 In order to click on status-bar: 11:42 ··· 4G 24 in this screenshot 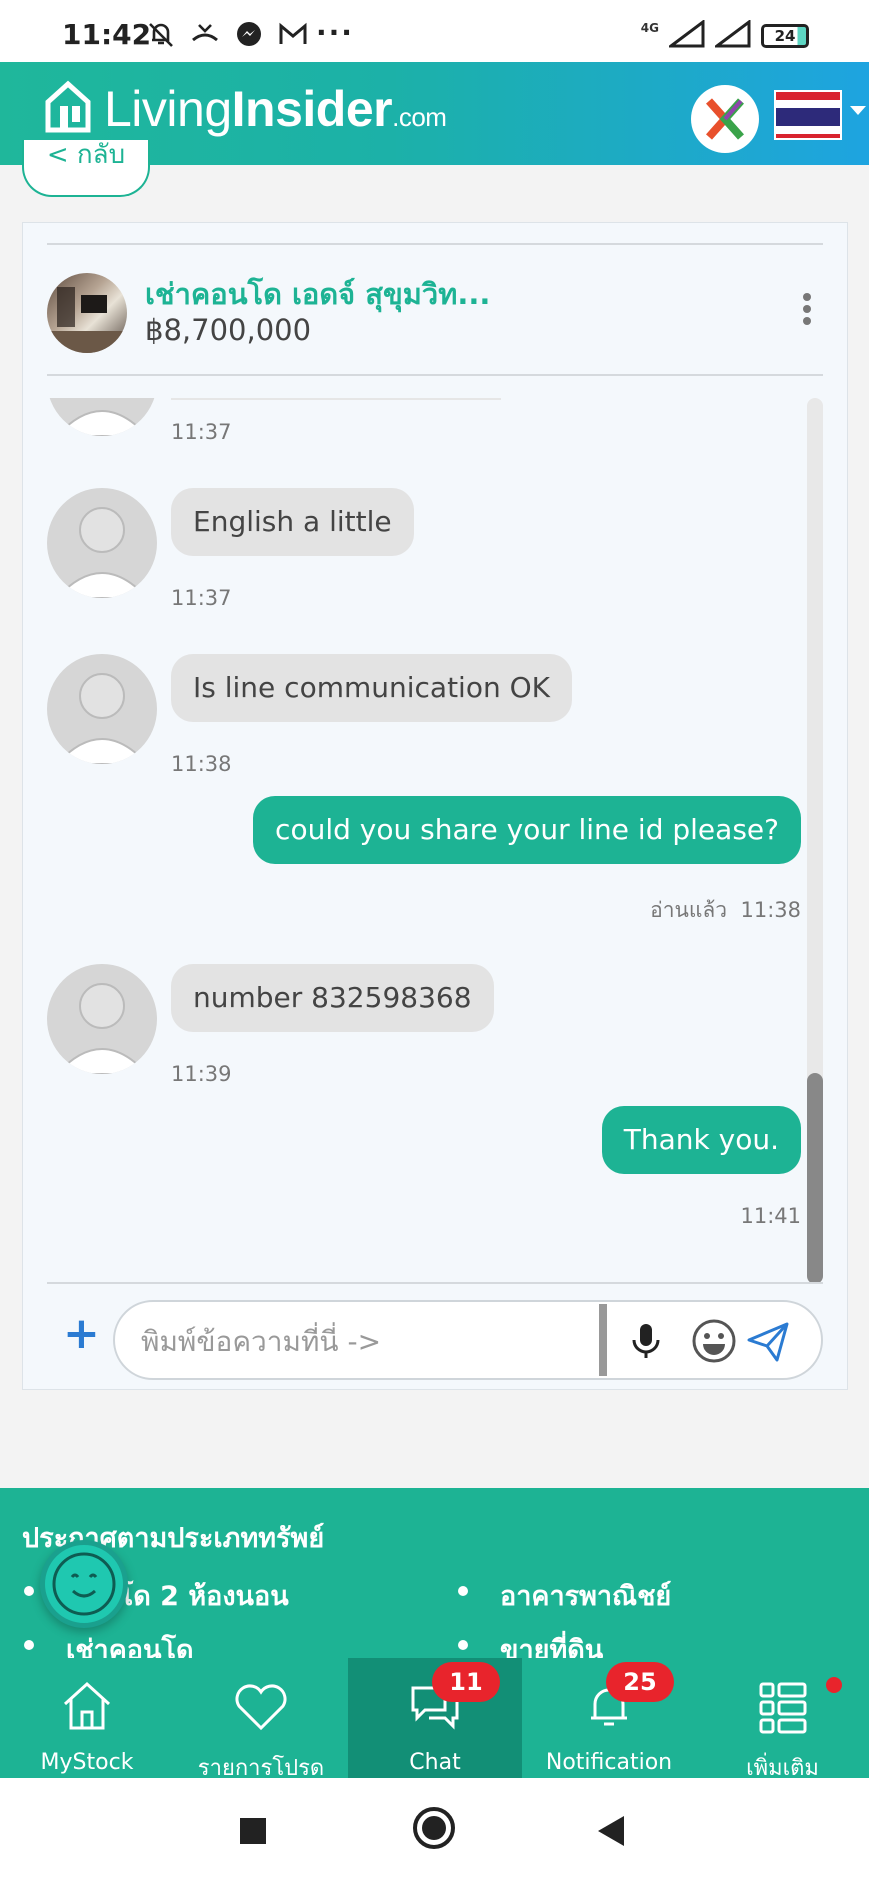, I will do `click(434, 31)`.